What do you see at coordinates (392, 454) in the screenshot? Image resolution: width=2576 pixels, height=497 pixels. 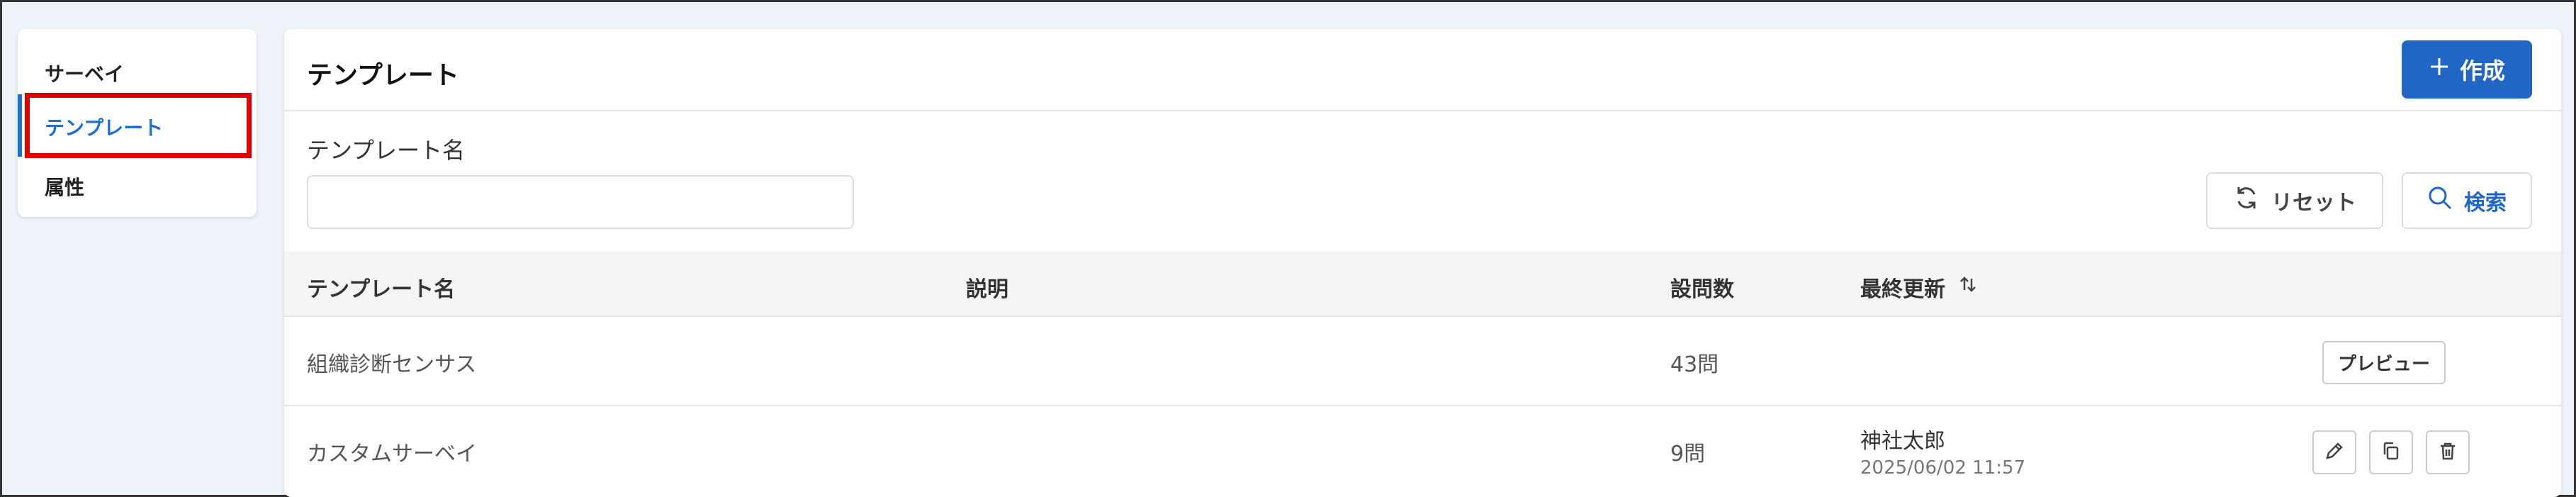 I see `row-template-name: カスタムサーベイ` at bounding box center [392, 454].